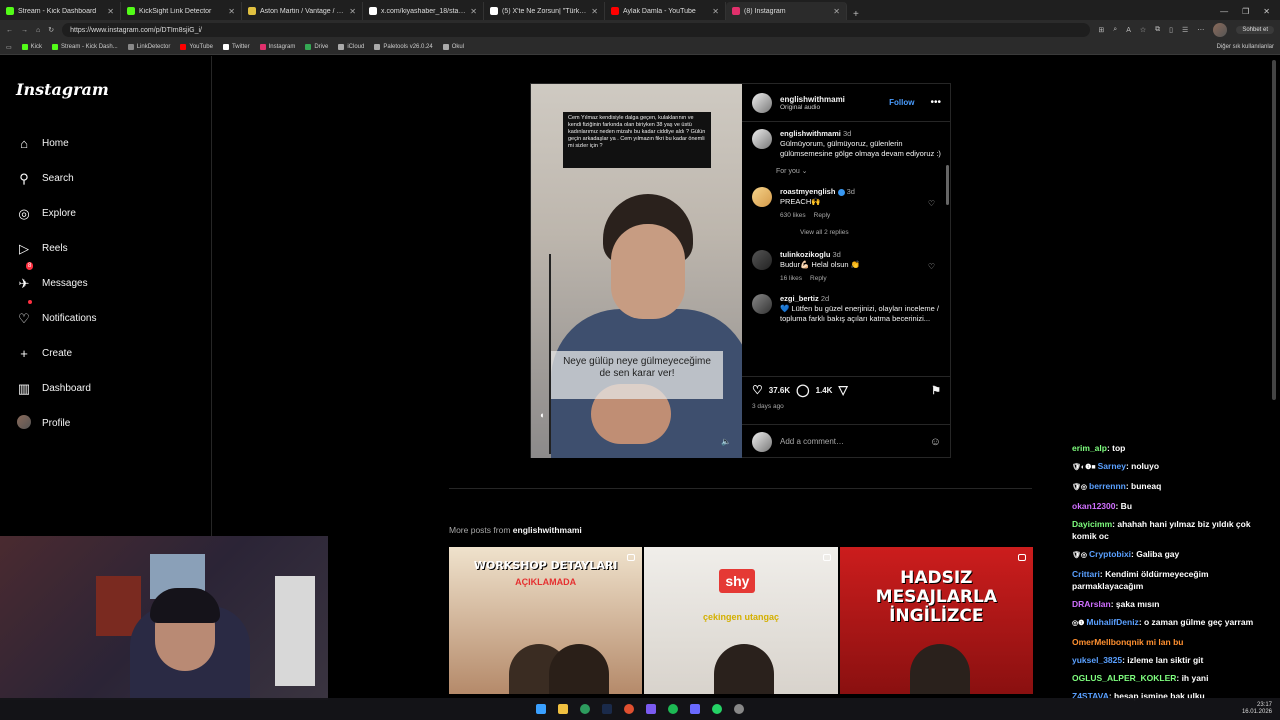 The height and width of the screenshot is (720, 1280). Describe the element at coordinates (60, 11) in the screenshot. I see `browser-tab: Stream - Kick Dashboard ✕` at that location.